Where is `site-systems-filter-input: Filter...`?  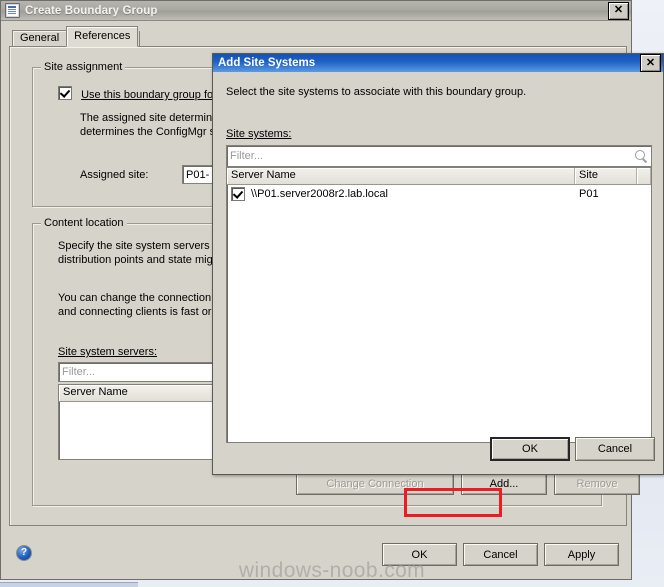 site-systems-filter-input: Filter... is located at coordinates (439, 156).